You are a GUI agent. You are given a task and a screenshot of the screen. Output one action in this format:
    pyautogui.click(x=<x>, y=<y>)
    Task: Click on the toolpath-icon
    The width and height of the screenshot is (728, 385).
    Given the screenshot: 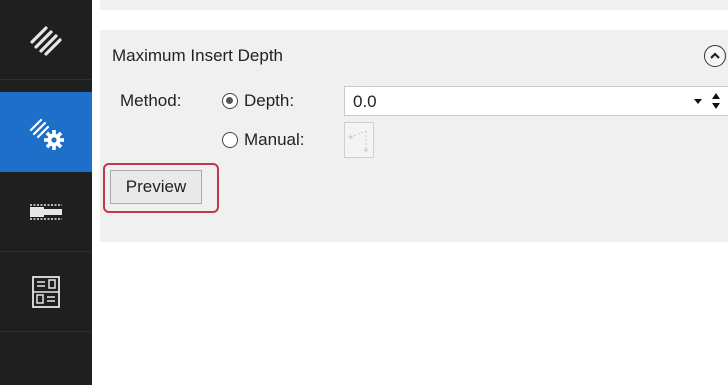 What is the action you would take?
    pyautogui.click(x=46, y=40)
    